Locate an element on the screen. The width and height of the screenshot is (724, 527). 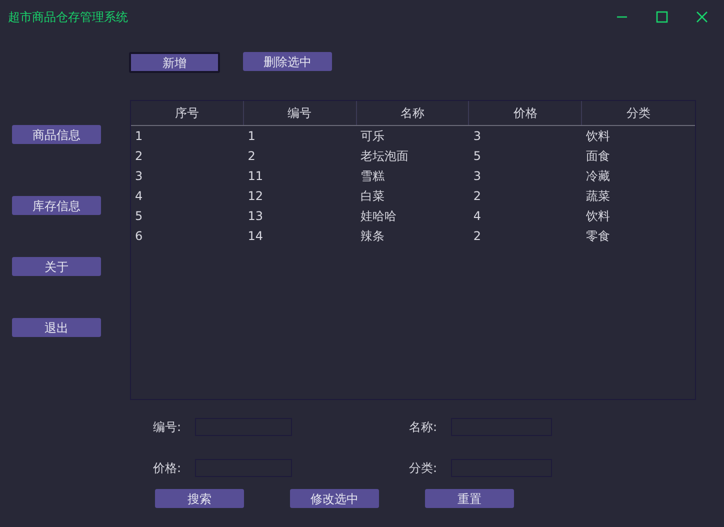
table-cell-text: 12 is located at coordinates (255, 196).